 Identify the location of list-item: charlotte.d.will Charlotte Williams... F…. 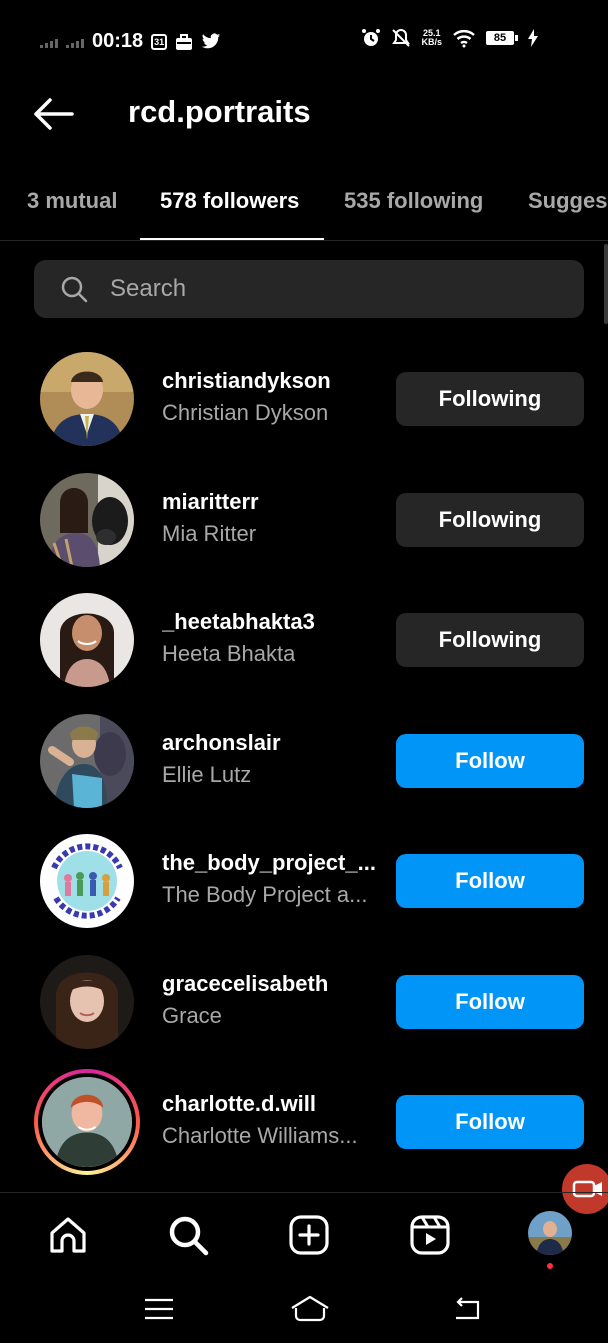
(304, 1125).